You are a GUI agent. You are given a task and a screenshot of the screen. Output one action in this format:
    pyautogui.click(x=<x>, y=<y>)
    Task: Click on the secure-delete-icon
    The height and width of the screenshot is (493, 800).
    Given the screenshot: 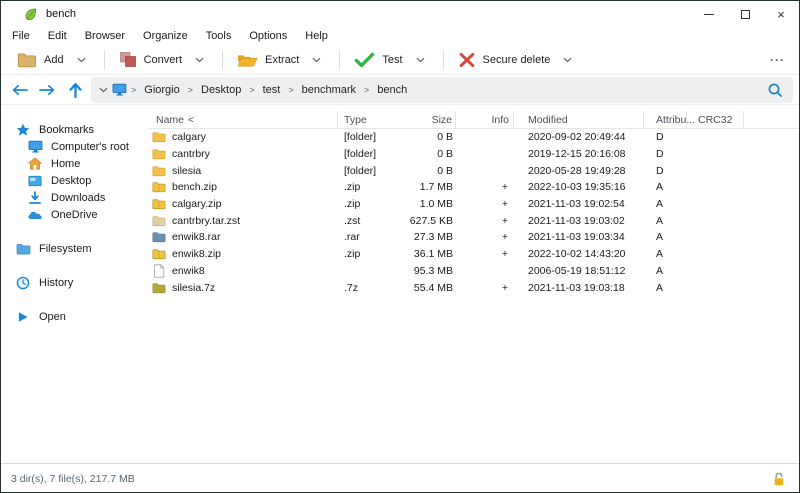 What is the action you would take?
    pyautogui.click(x=467, y=60)
    